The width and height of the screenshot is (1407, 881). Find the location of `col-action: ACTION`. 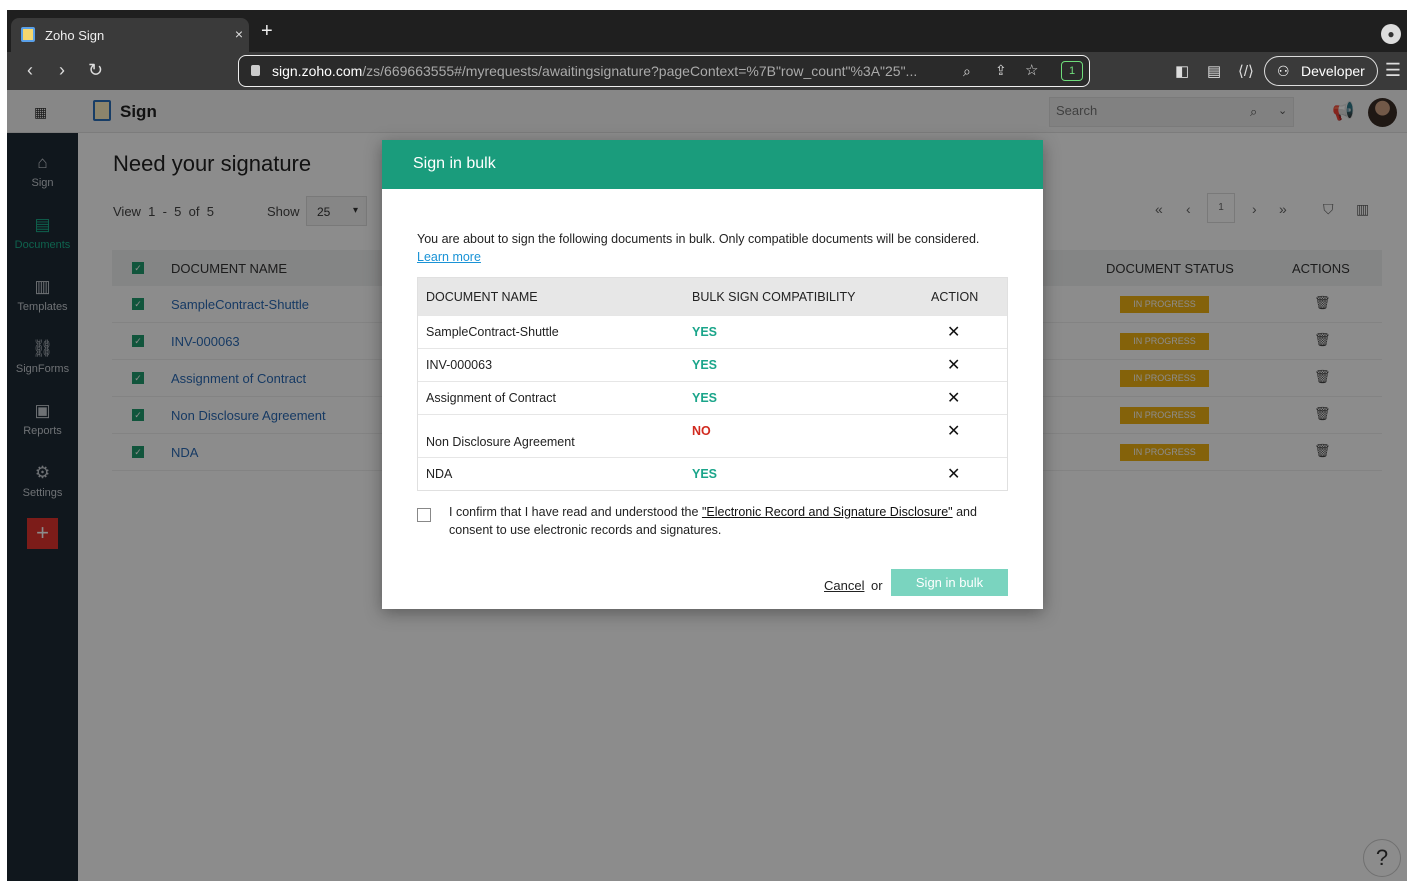

col-action: ACTION is located at coordinates (955, 297).